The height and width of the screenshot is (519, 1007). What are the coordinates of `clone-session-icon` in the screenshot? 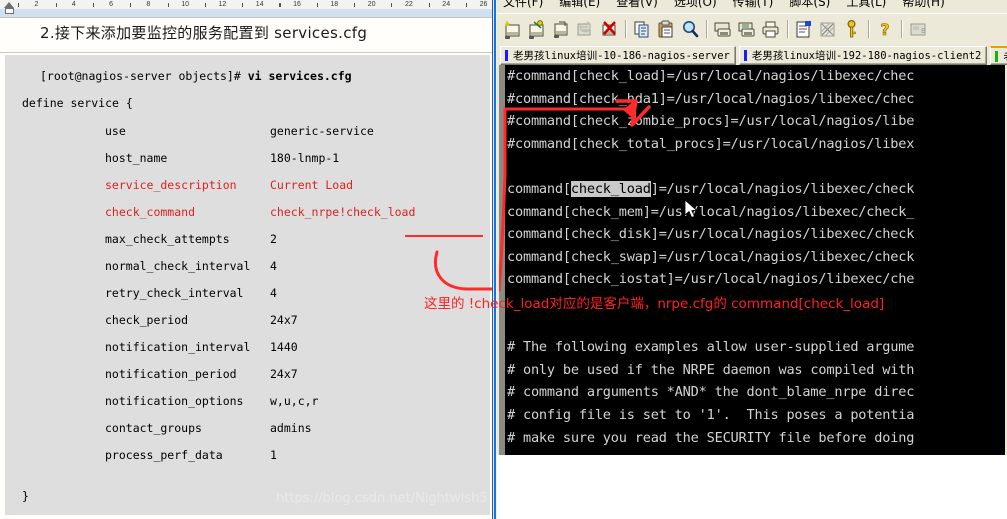 It's located at (561, 29).